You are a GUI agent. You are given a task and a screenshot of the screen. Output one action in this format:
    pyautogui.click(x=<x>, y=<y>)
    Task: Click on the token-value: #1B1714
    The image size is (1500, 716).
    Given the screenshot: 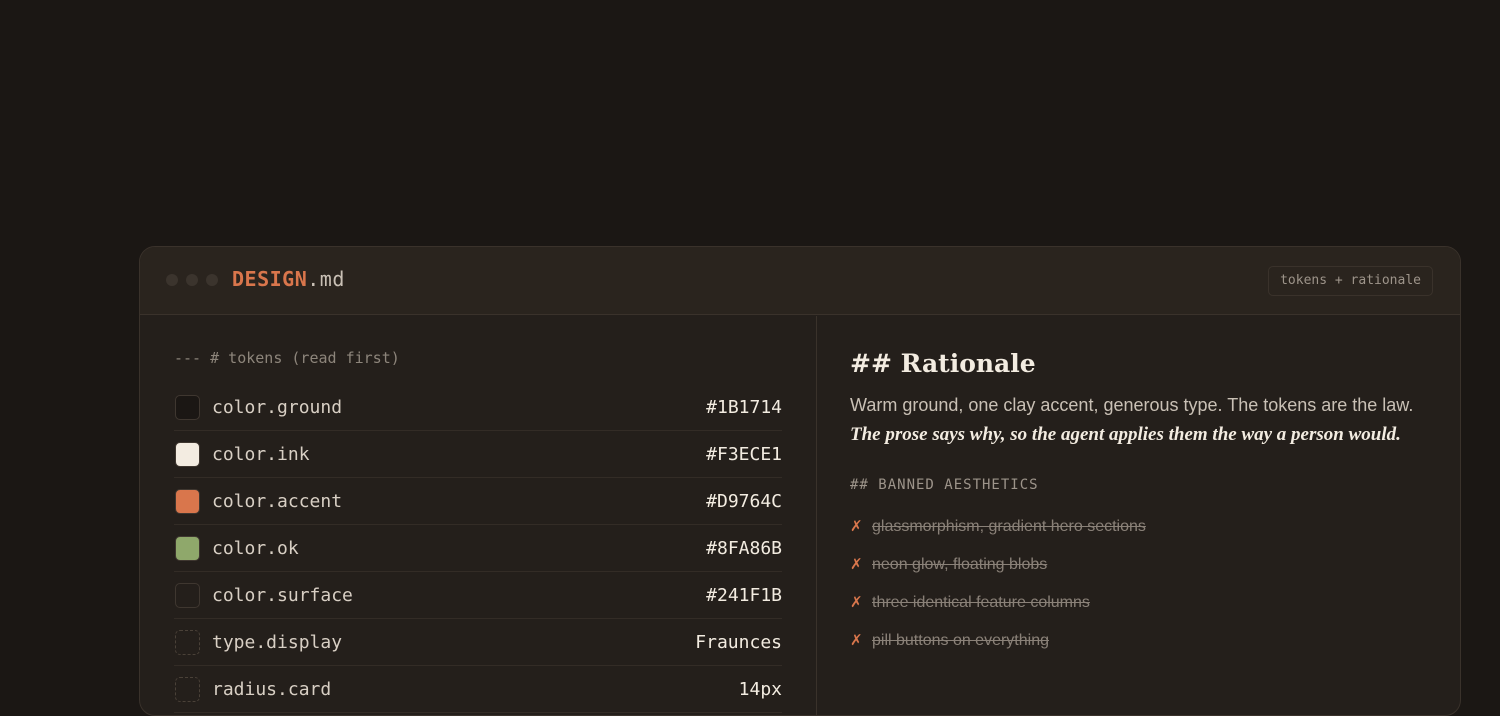 What is the action you would take?
    pyautogui.click(x=744, y=407)
    